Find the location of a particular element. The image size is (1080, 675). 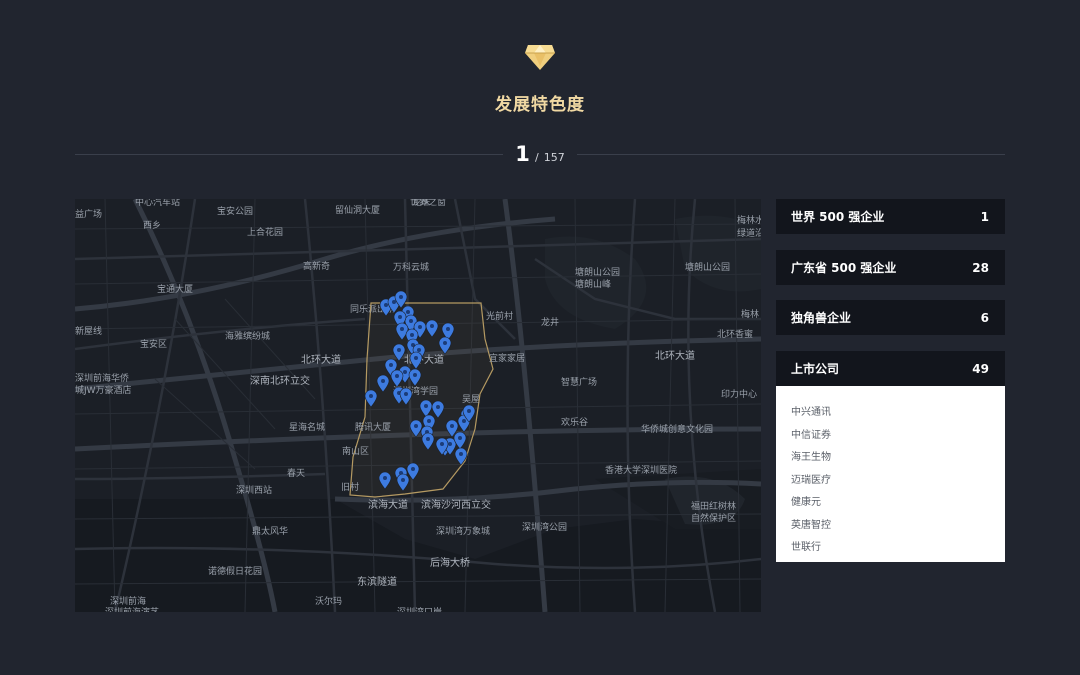

list-item: 海王生物 is located at coordinates (890, 458).